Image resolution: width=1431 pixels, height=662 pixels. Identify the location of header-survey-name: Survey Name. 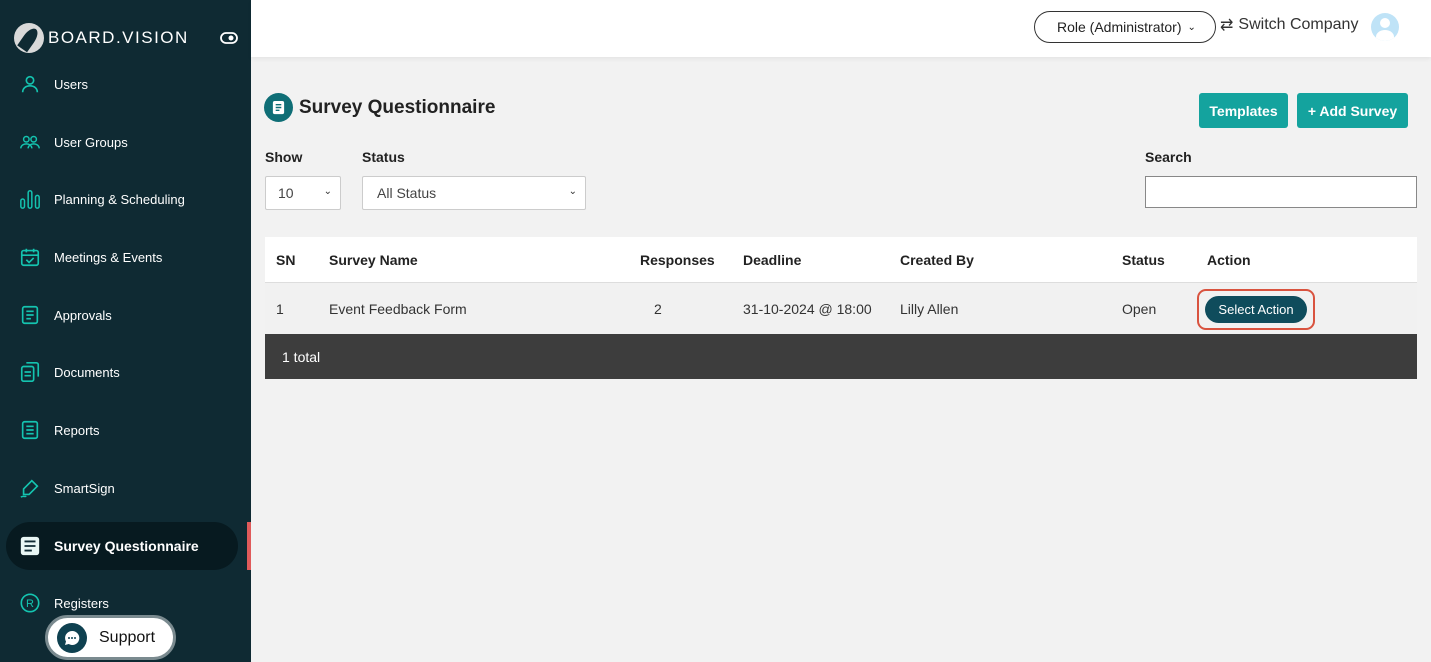
(373, 260).